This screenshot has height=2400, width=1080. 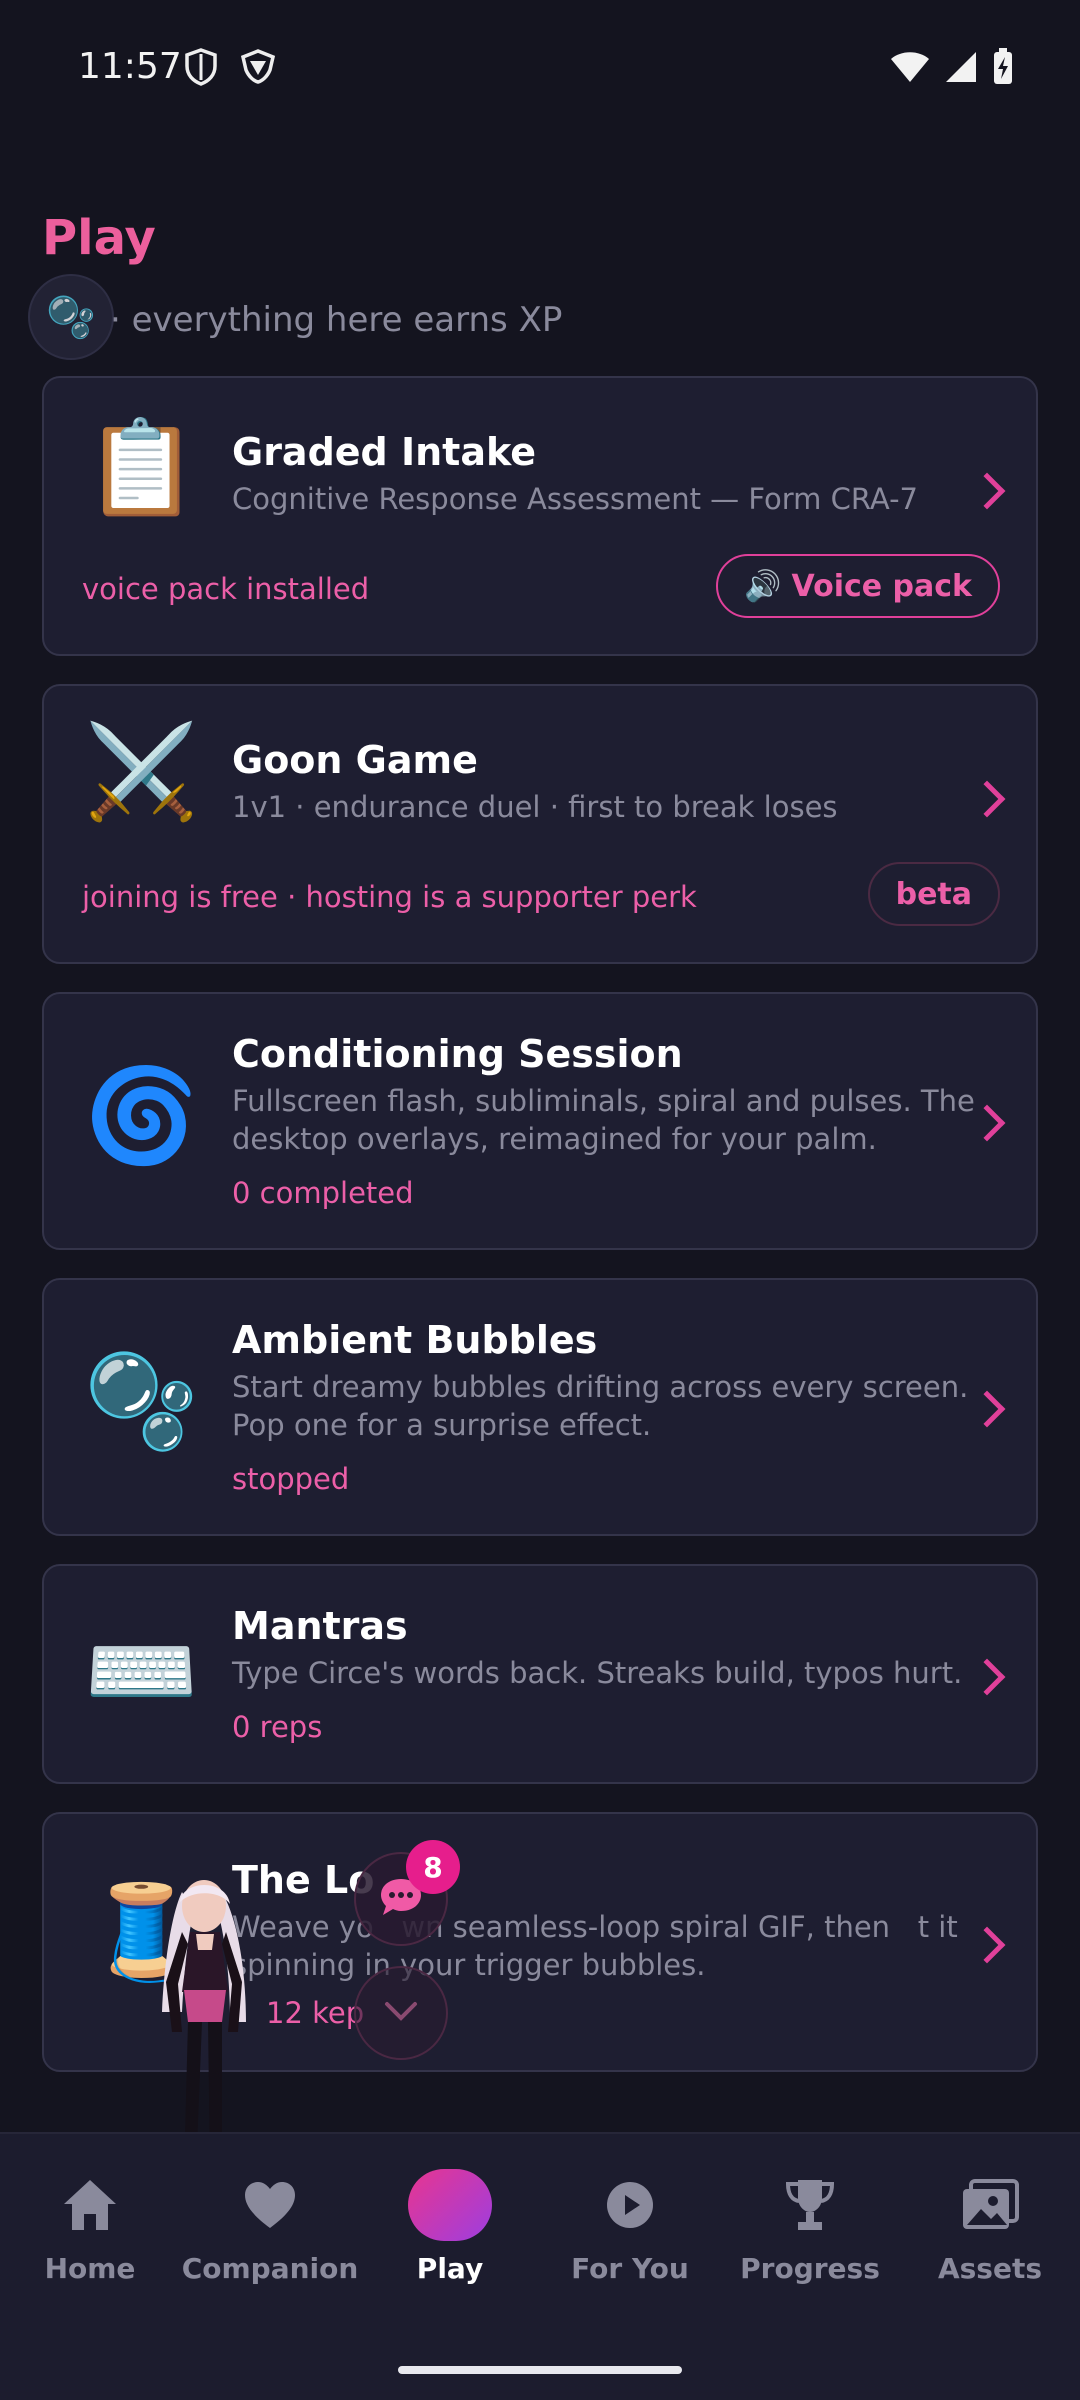 I want to click on nav-label: For You, so click(x=630, y=2268).